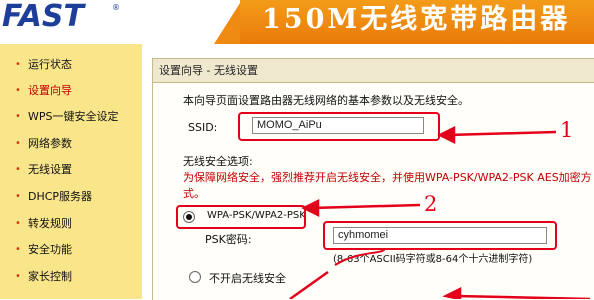 This screenshot has height=300, width=594. What do you see at coordinates (218, 161) in the screenshot?
I see `security-options-title: 无线安全选项:` at bounding box center [218, 161].